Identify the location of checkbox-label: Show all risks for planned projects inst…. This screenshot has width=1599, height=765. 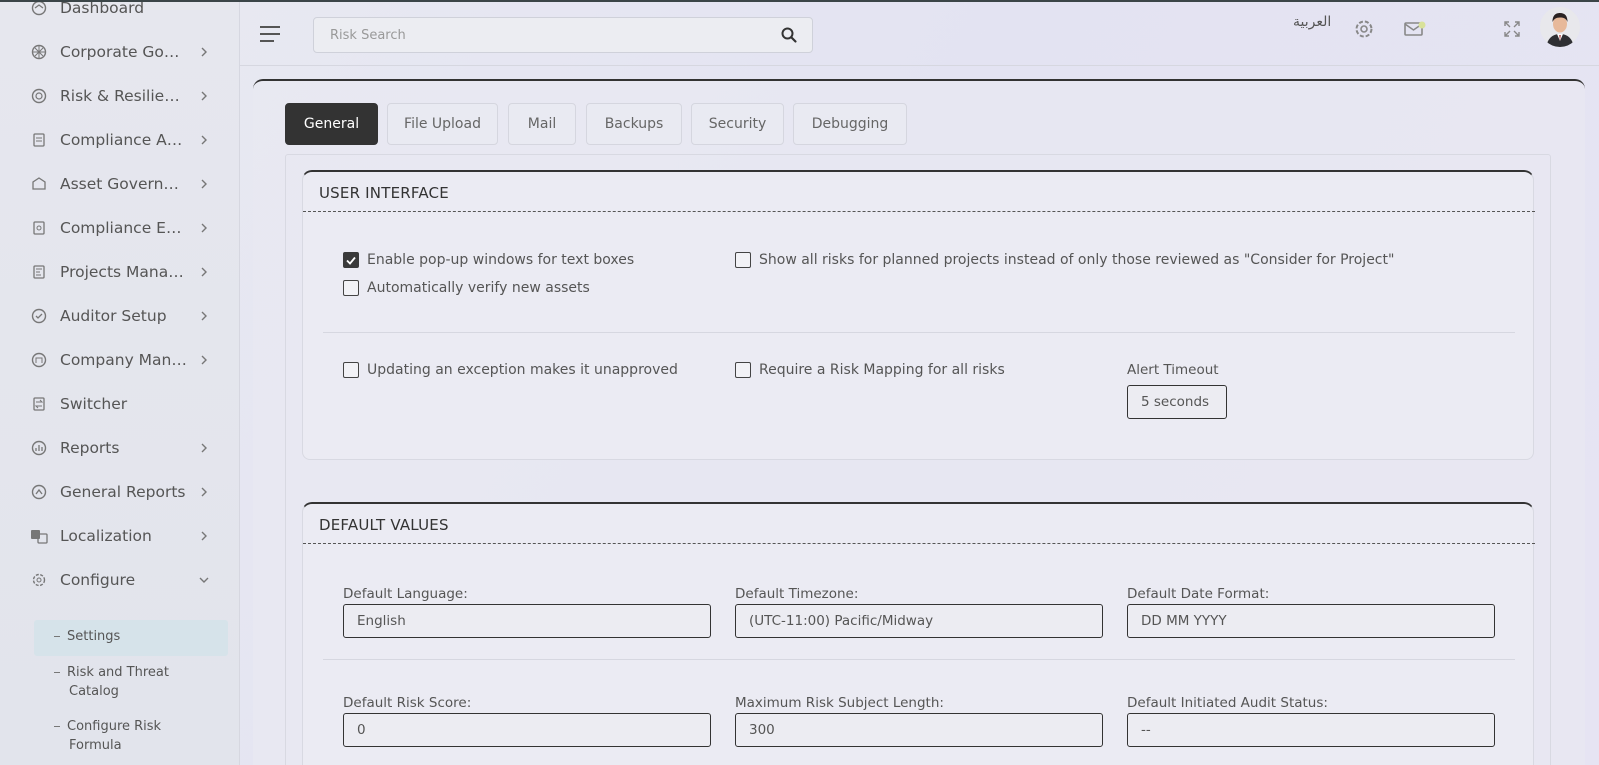
(1077, 260).